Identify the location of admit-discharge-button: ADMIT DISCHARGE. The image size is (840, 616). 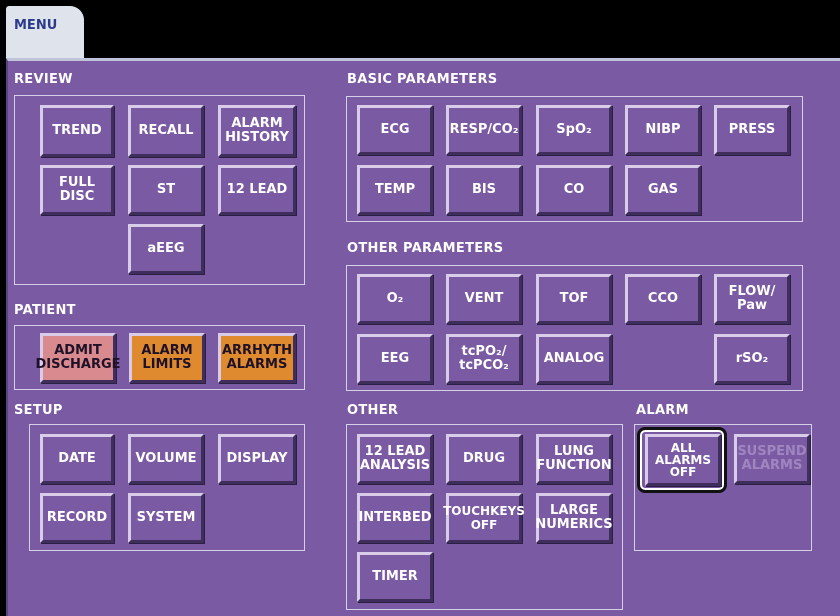
(78, 358).